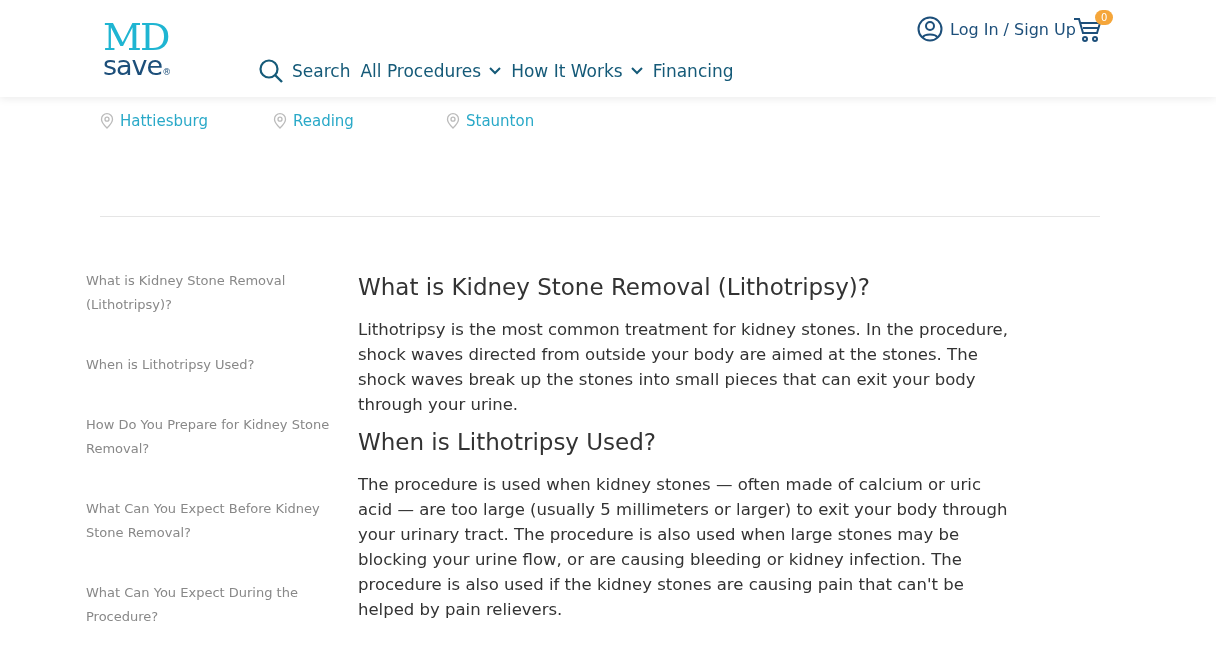 Image resolution: width=1216 pixels, height=647 pixels. What do you see at coordinates (508, 442) in the screenshot?
I see `section-heading: When is Lithotripsy Used?` at bounding box center [508, 442].